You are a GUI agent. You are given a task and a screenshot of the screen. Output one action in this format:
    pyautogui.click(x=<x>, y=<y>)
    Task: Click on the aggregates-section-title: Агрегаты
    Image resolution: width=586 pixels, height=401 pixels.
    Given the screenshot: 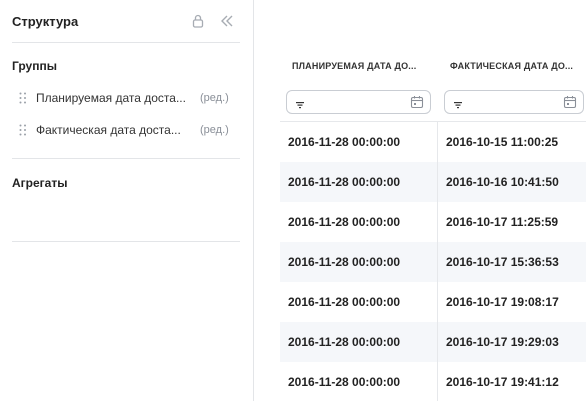 What is the action you would take?
    pyautogui.click(x=40, y=183)
    